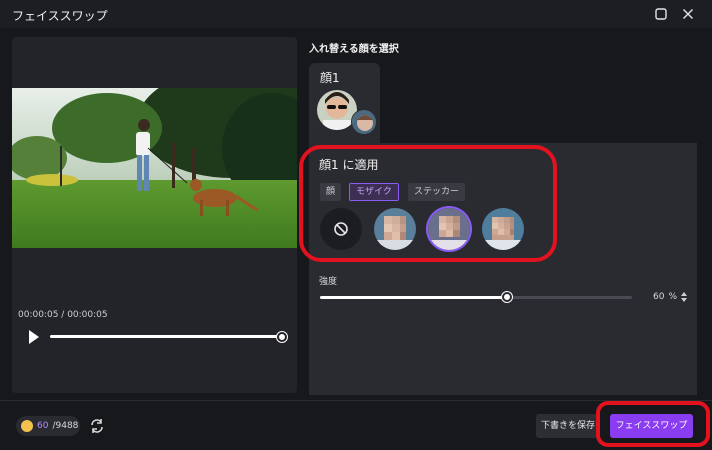 The image size is (712, 450). I want to click on save-draft-button: 下書きを保存, so click(568, 426).